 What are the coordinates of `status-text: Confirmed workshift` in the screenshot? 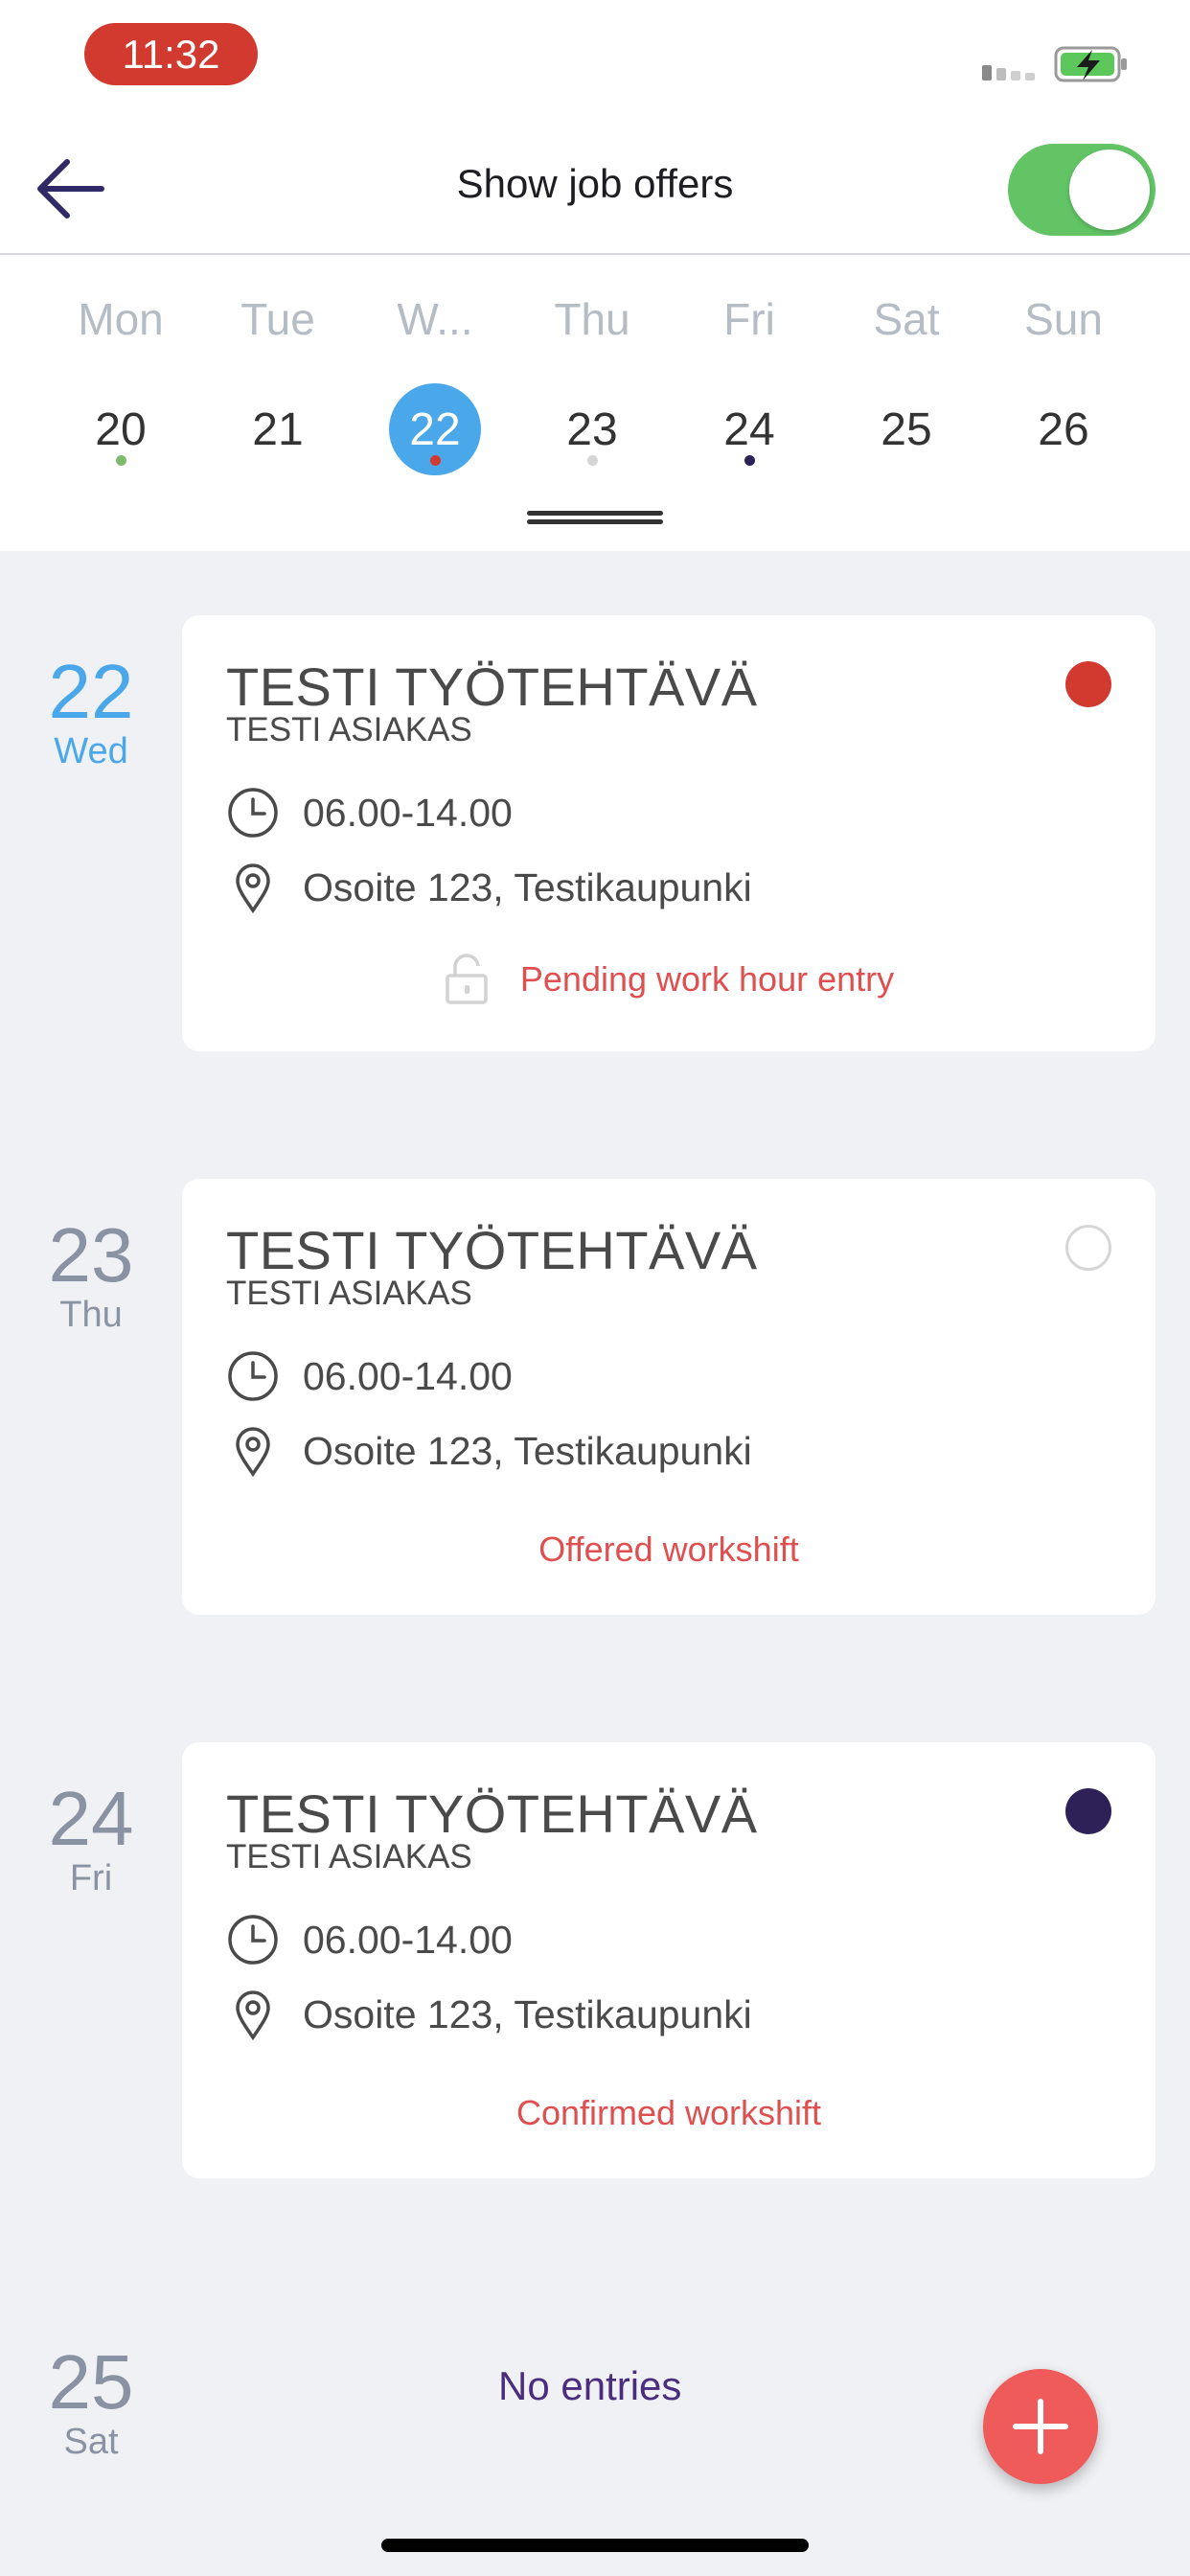 It's located at (669, 2112).